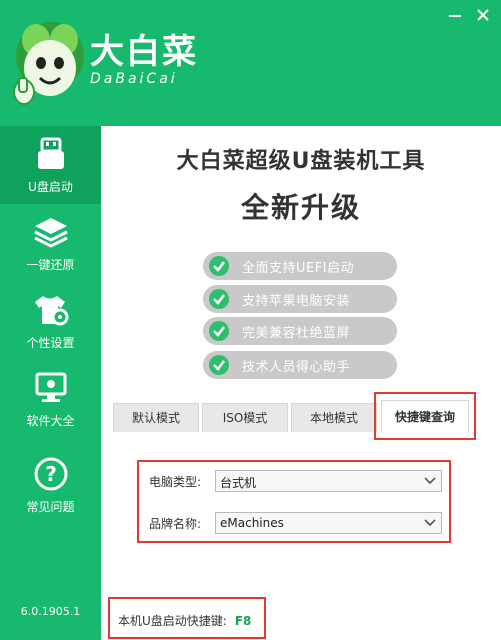 The image size is (501, 640). I want to click on hotkey-label: 本机U盘启动快捷键:, so click(172, 621).